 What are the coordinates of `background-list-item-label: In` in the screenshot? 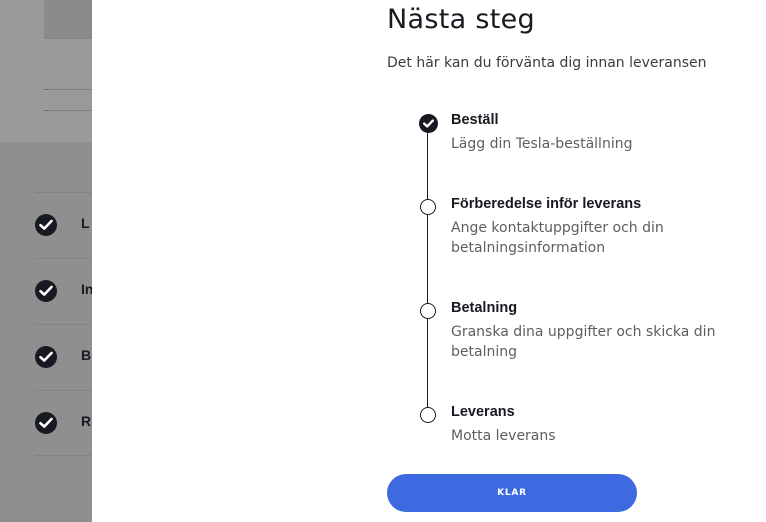 It's located at (86, 289).